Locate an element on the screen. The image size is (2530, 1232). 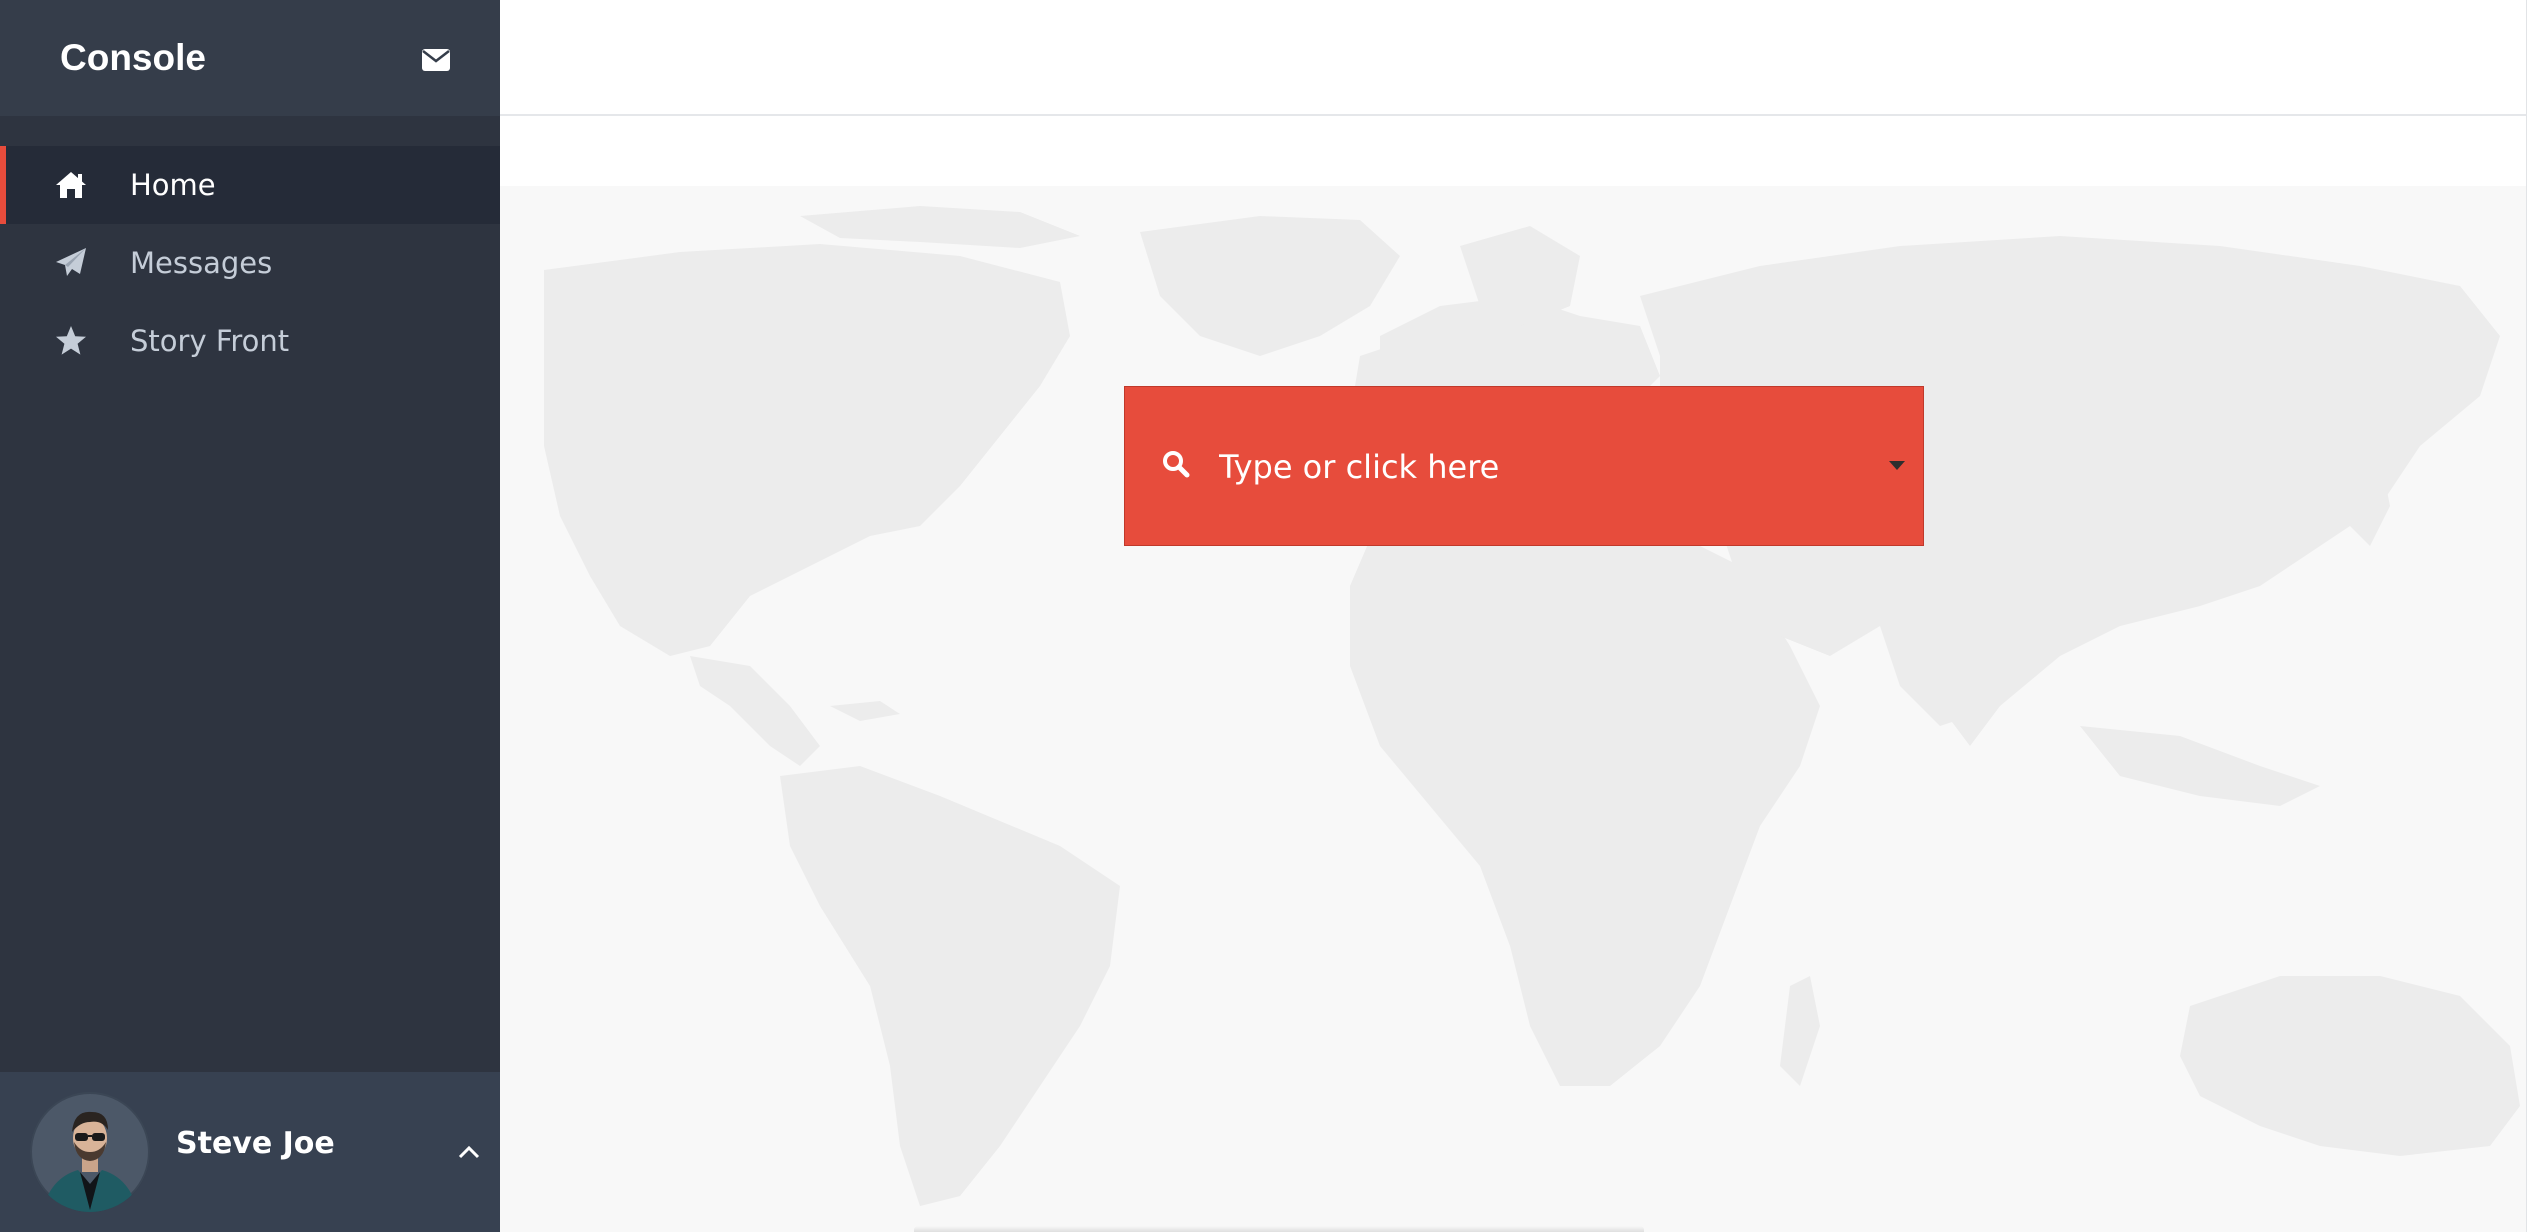
search-icon is located at coordinates (1176, 464).